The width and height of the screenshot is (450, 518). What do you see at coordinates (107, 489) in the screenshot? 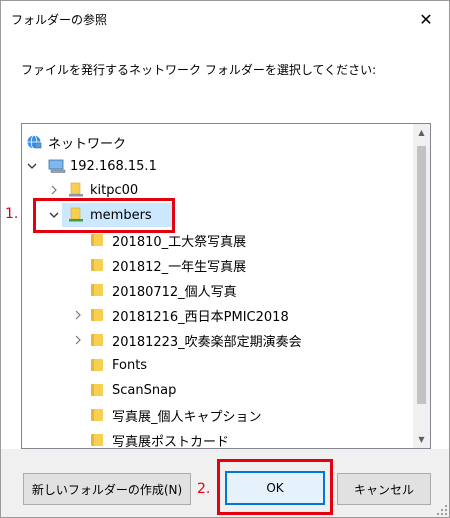
I see `new-folder-button: 新しいフォルダーの作成(N)` at bounding box center [107, 489].